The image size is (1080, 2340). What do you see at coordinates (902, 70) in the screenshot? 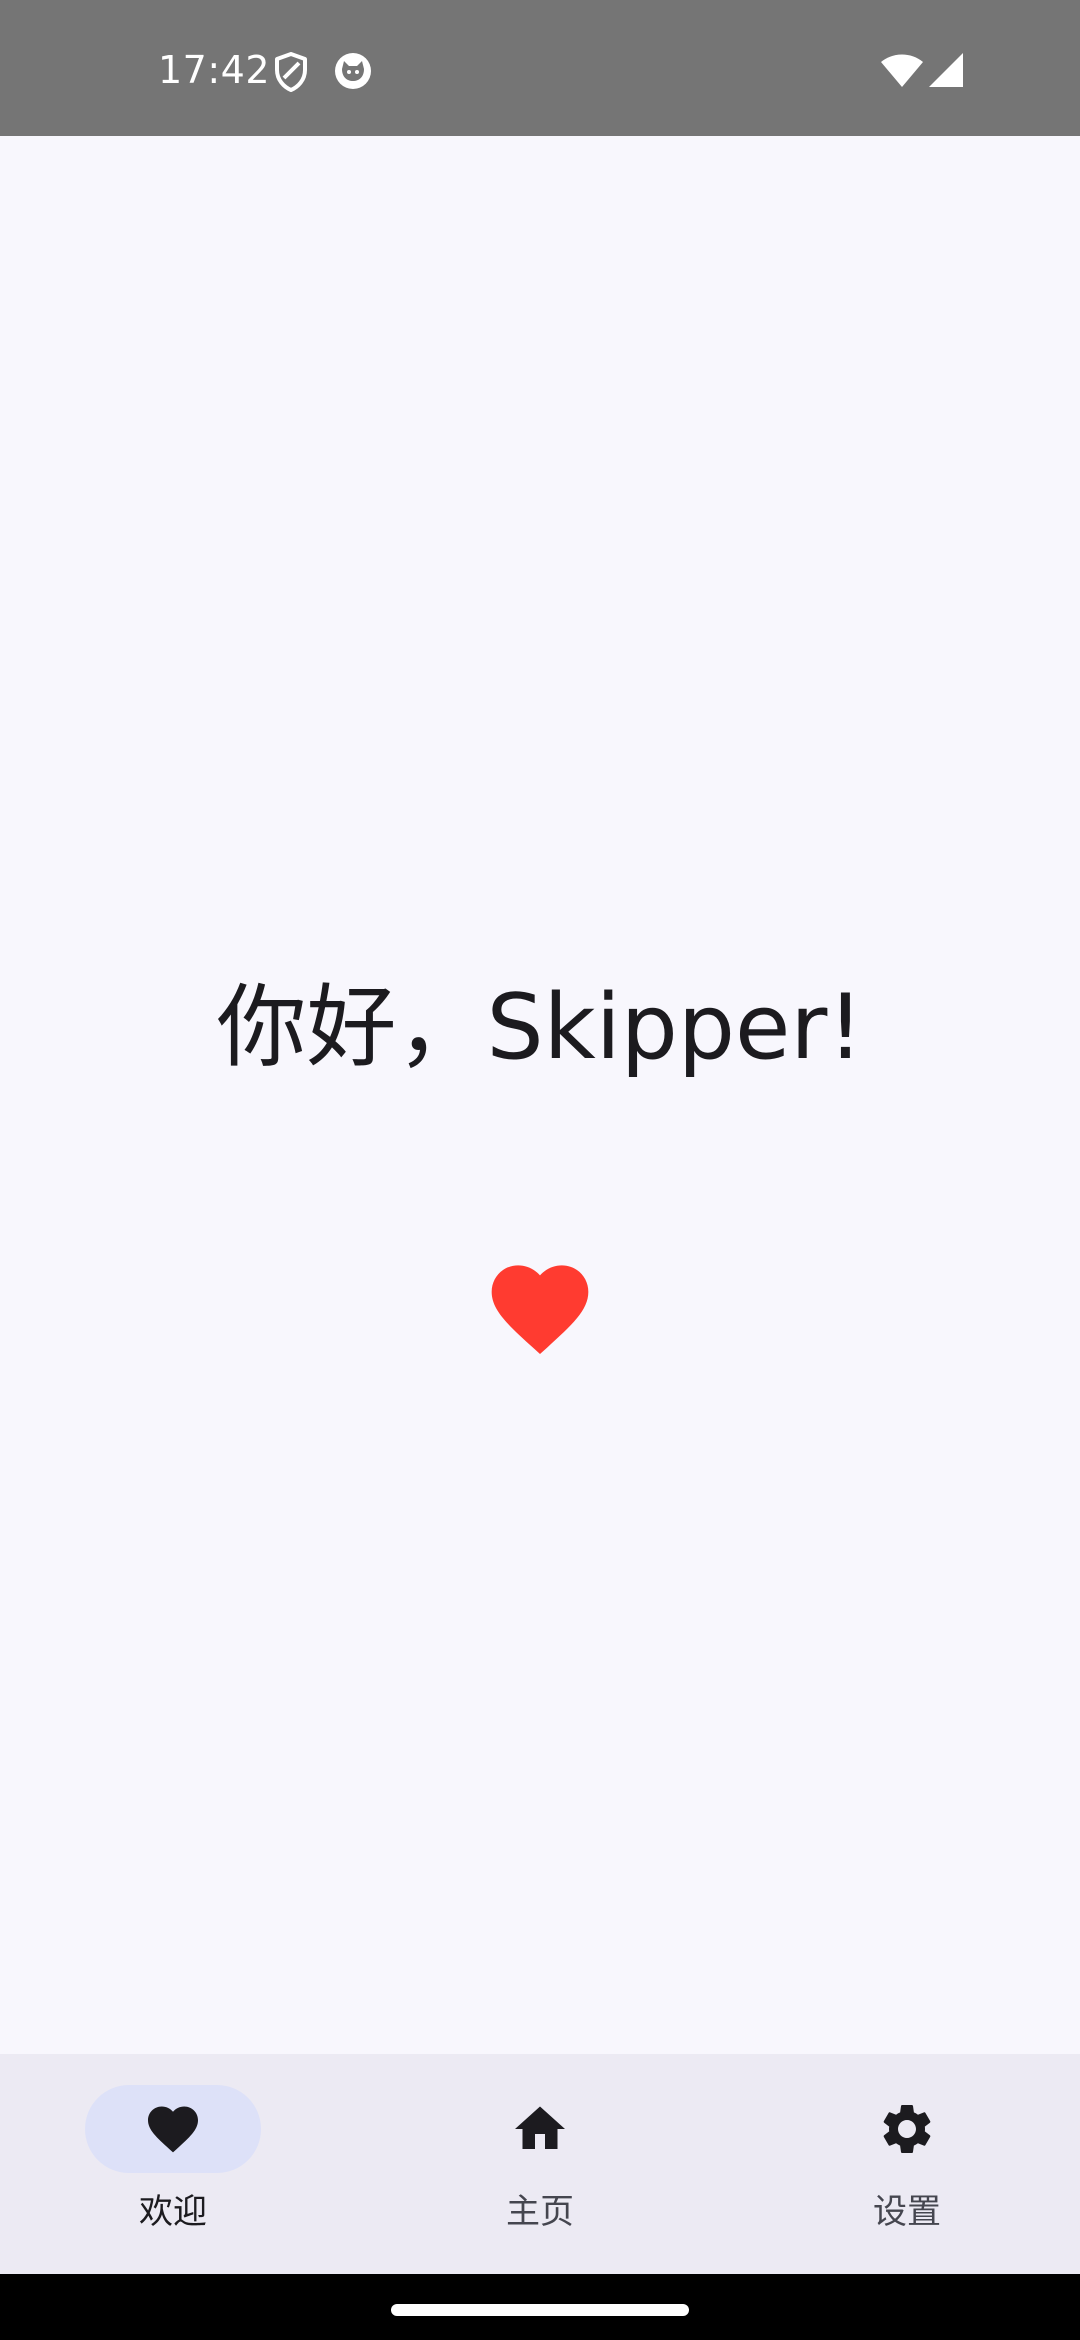
I see `wifi-icon` at bounding box center [902, 70].